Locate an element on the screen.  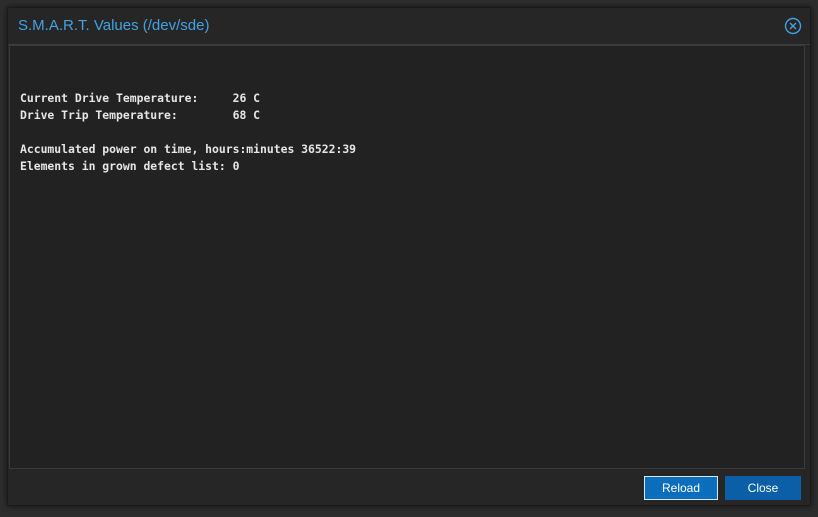
smart-output-line: Elements in grown defect list: 0 is located at coordinates (130, 166).